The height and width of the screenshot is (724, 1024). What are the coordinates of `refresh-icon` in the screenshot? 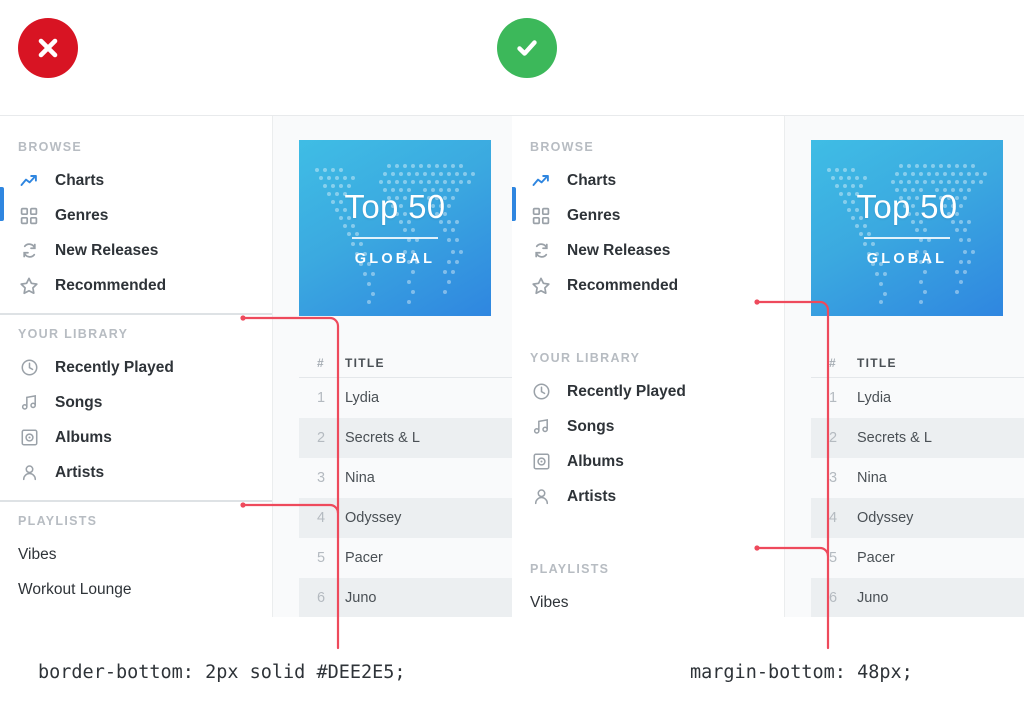 It's located at (29, 251).